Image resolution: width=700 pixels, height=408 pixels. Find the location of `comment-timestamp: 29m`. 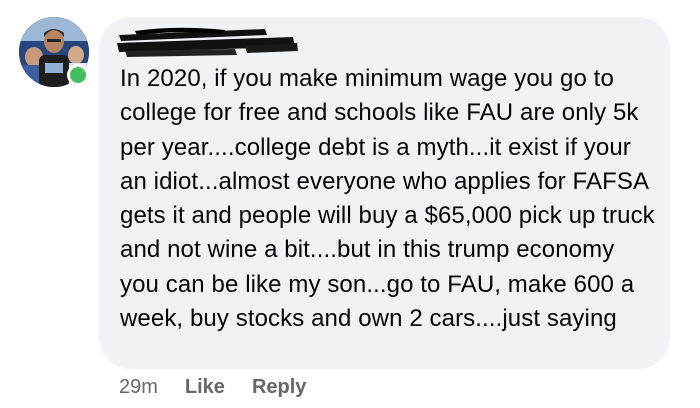

comment-timestamp: 29m is located at coordinates (138, 387).